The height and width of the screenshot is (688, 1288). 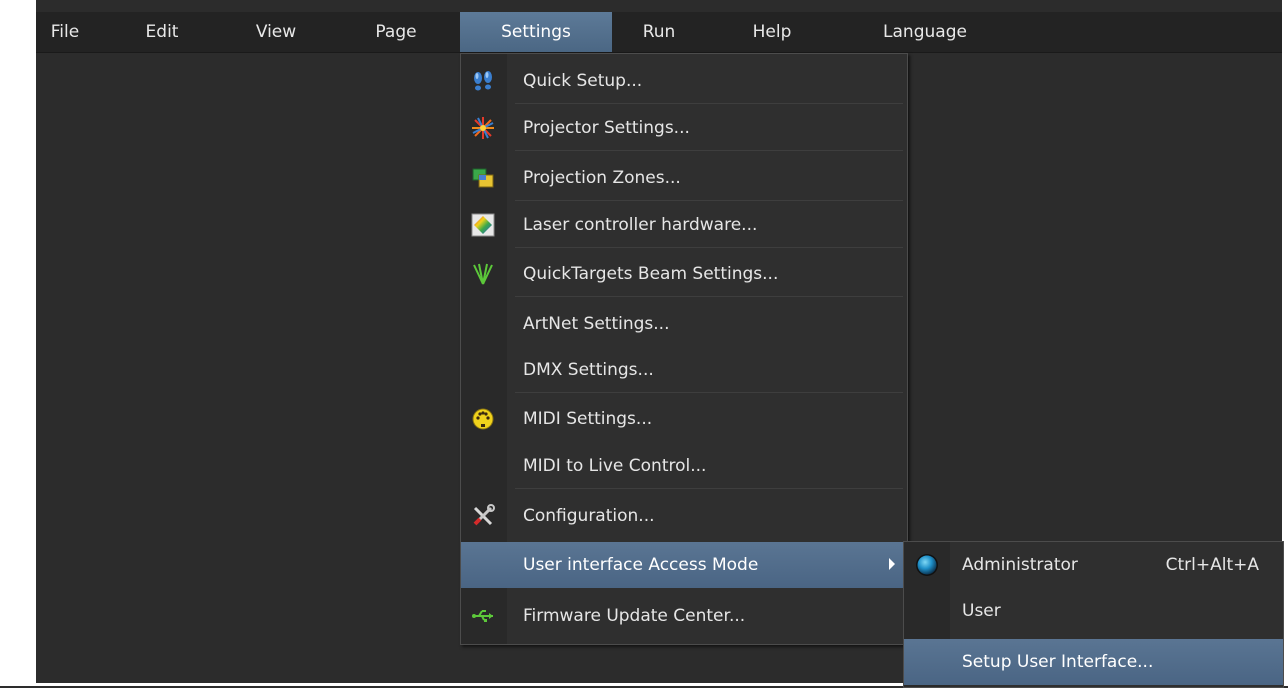 I want to click on menu-item-access-mode: User interface Access Mode, so click(x=684, y=565).